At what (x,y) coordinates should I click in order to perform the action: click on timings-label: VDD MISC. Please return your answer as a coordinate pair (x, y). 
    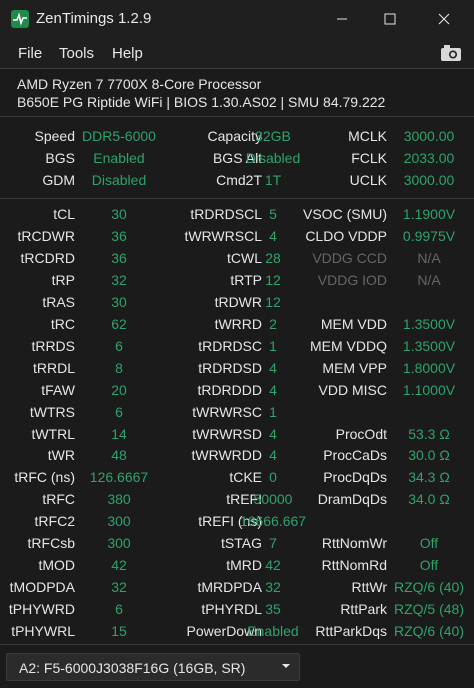
    Looking at the image, I should click on (352, 389).